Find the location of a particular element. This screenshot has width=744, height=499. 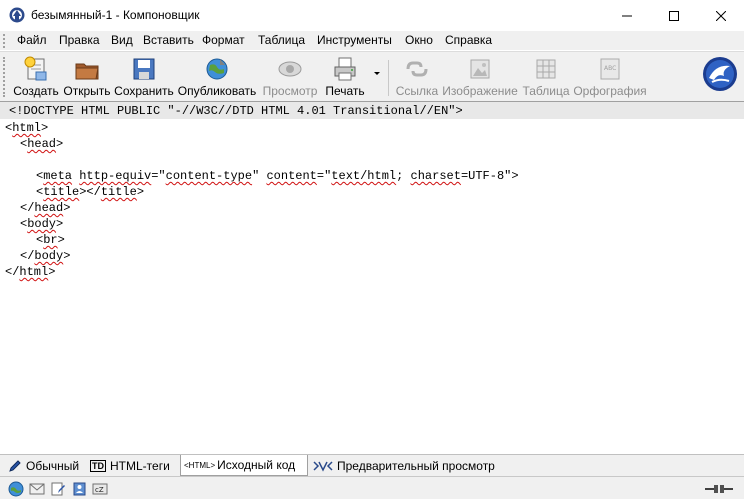

table-icon is located at coordinates (546, 69).